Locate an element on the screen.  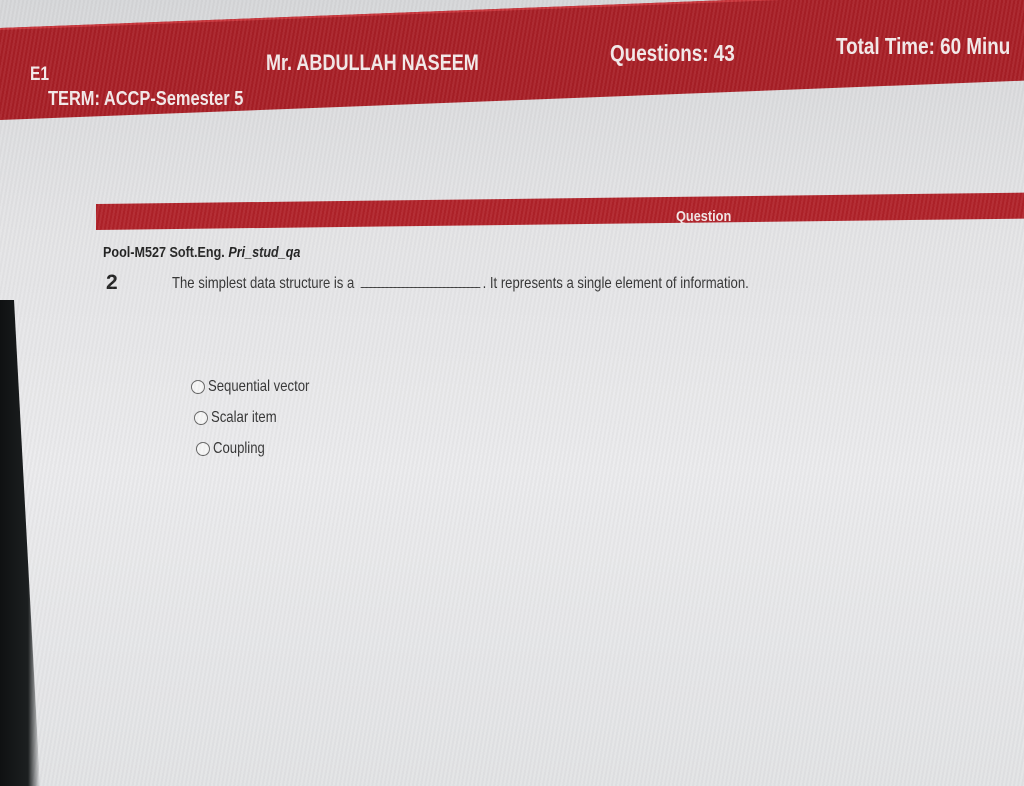
answer-option-3: Coupling is located at coordinates (236, 449).